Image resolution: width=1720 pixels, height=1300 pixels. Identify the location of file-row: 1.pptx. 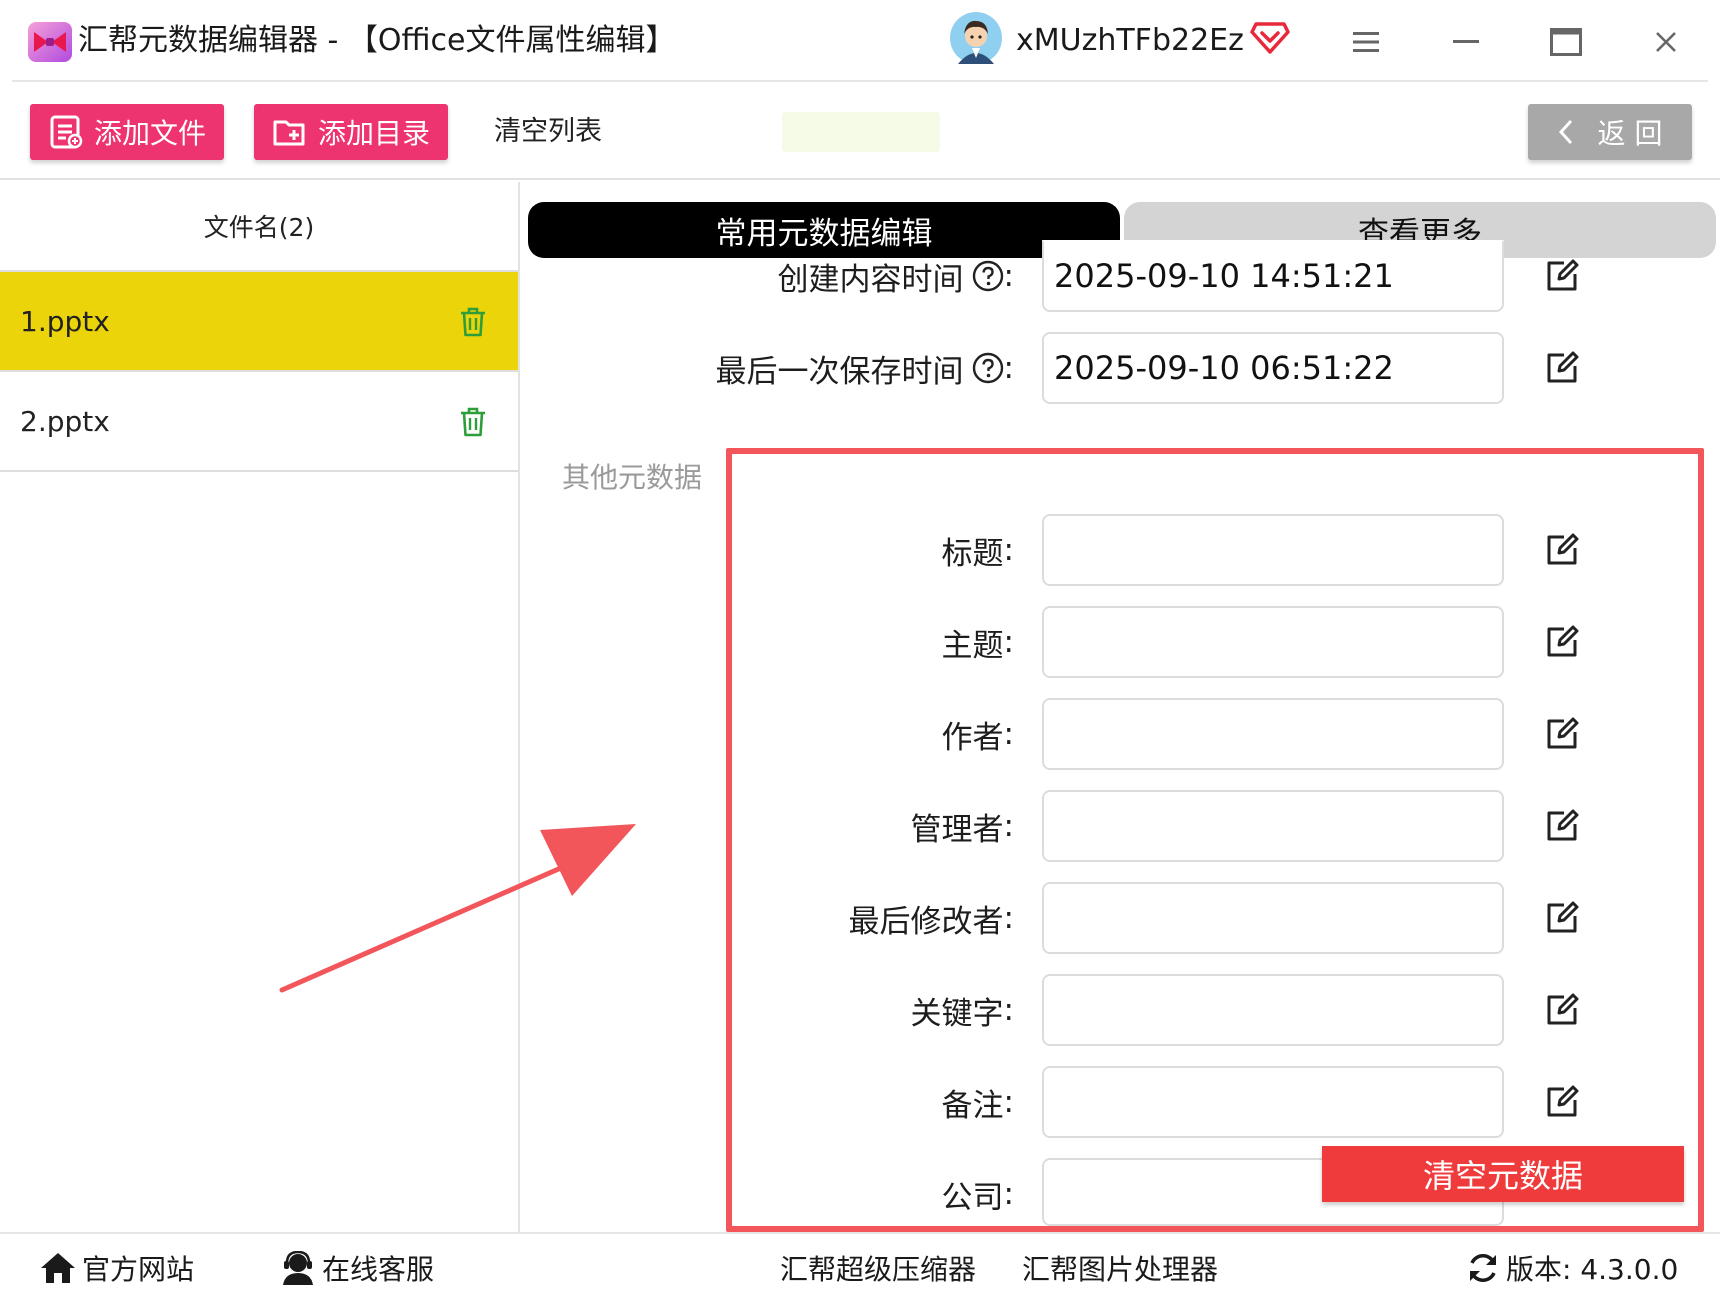
(259, 322).